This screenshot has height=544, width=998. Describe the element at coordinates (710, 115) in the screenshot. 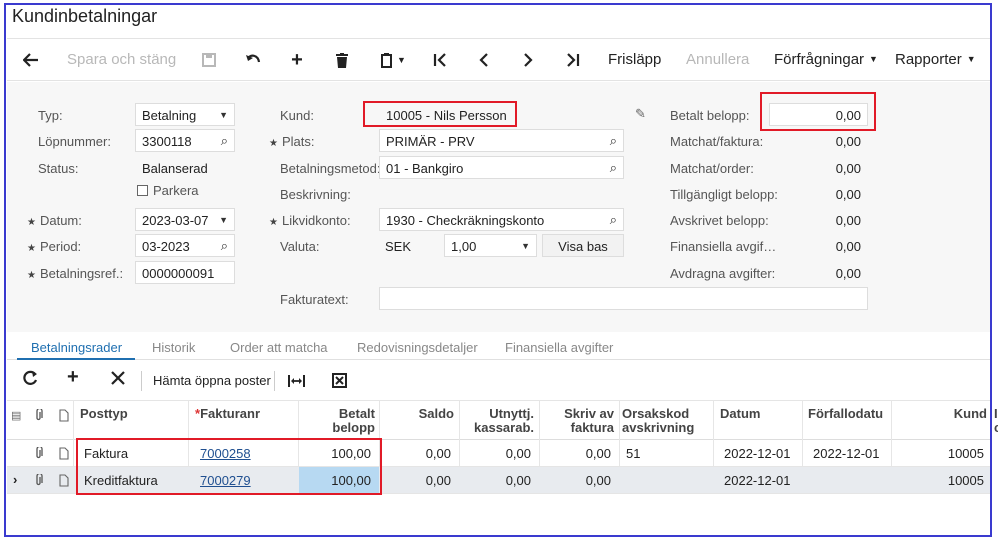

I see `betalt-belopp-label: Betalt belopp:` at that location.